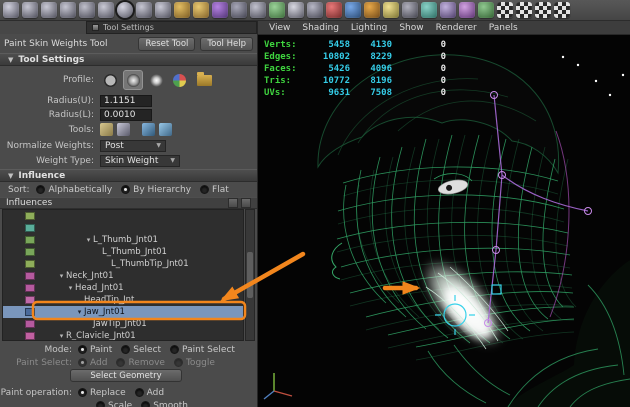 The width and height of the screenshot is (630, 407). Describe the element at coordinates (411, 28) in the screenshot. I see `menu-show: Show` at that location.